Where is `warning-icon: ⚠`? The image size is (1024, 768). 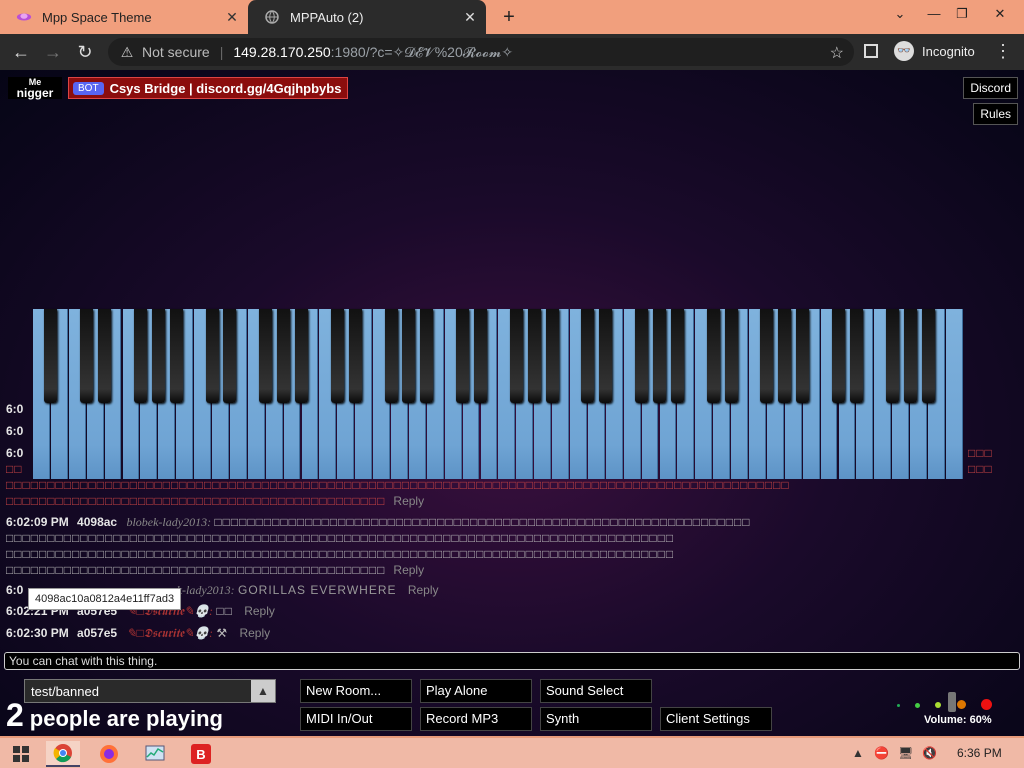
warning-icon: ⚠ is located at coordinates (127, 52).